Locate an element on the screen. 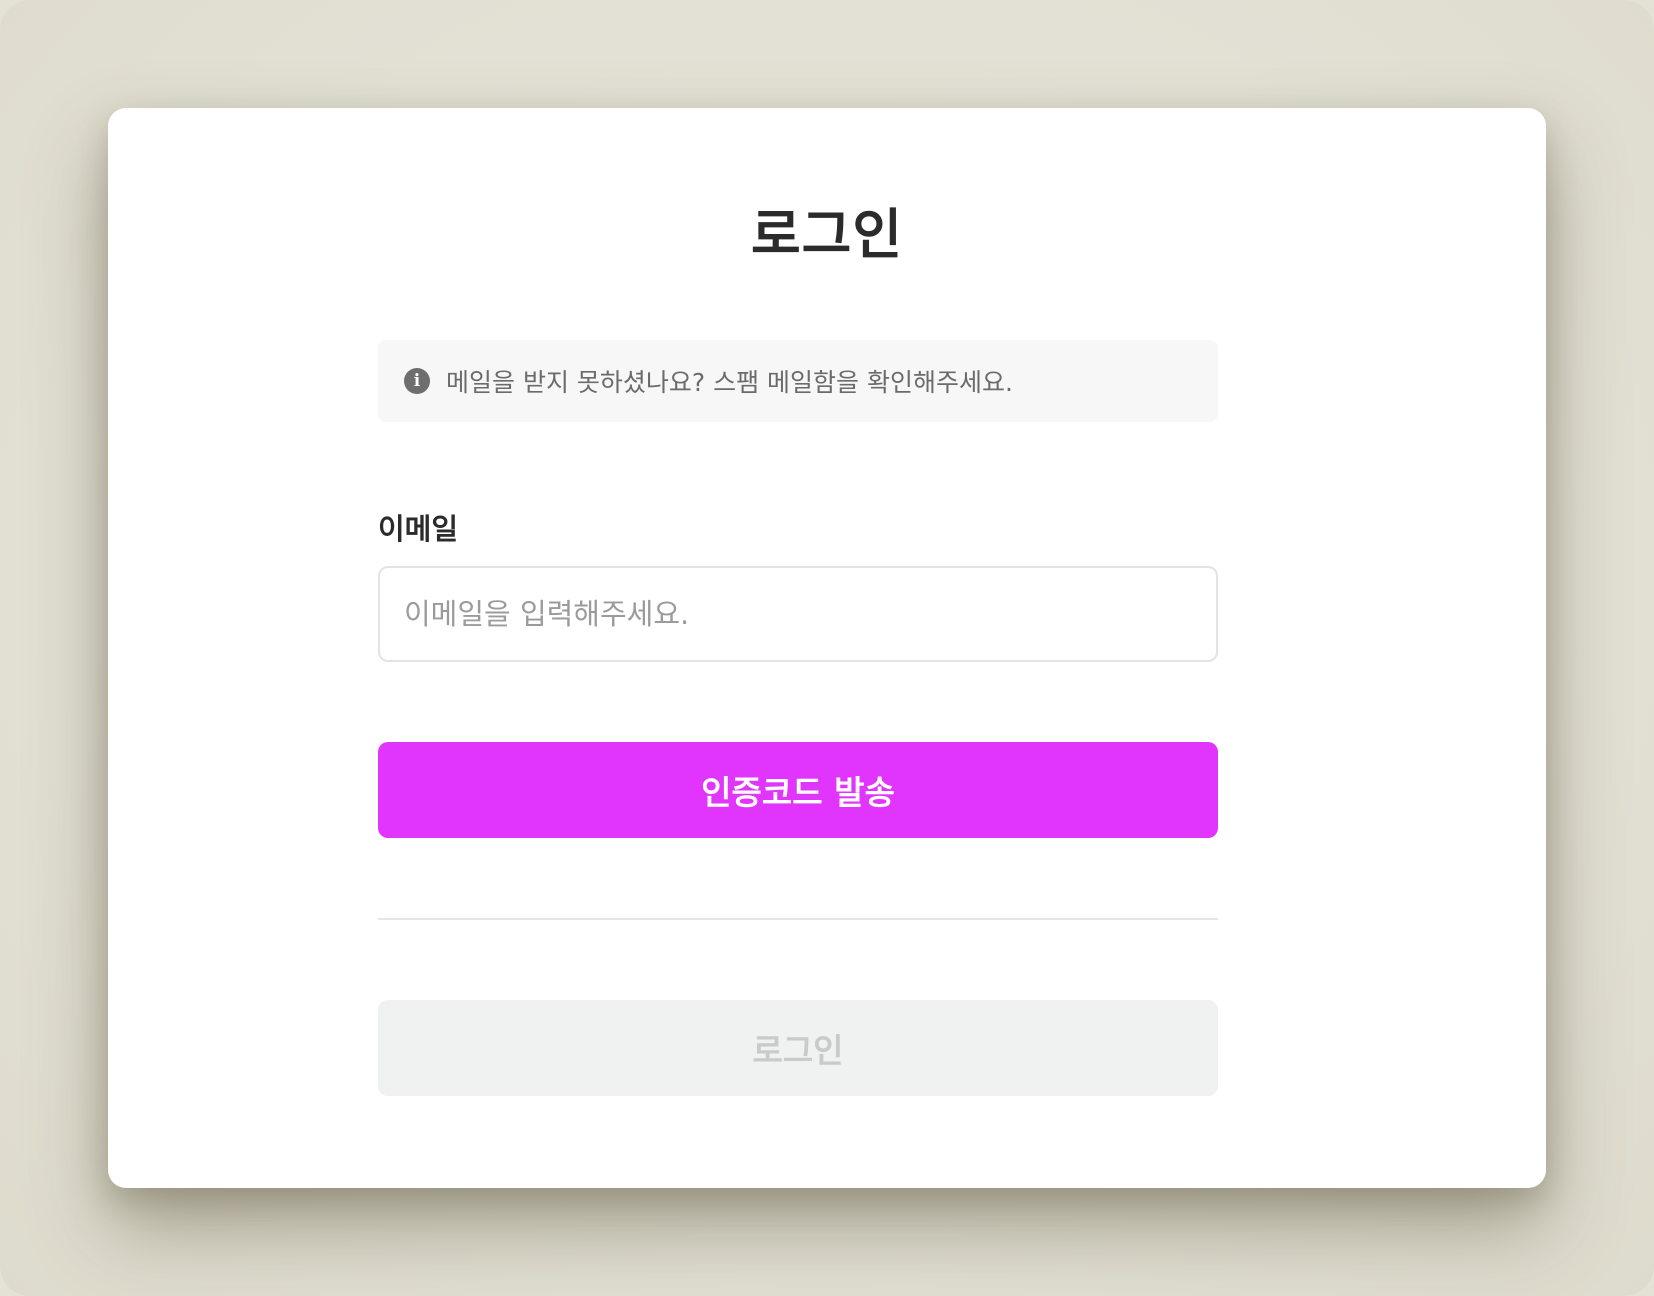 The width and height of the screenshot is (1654, 1296). info-icon: i is located at coordinates (417, 381).